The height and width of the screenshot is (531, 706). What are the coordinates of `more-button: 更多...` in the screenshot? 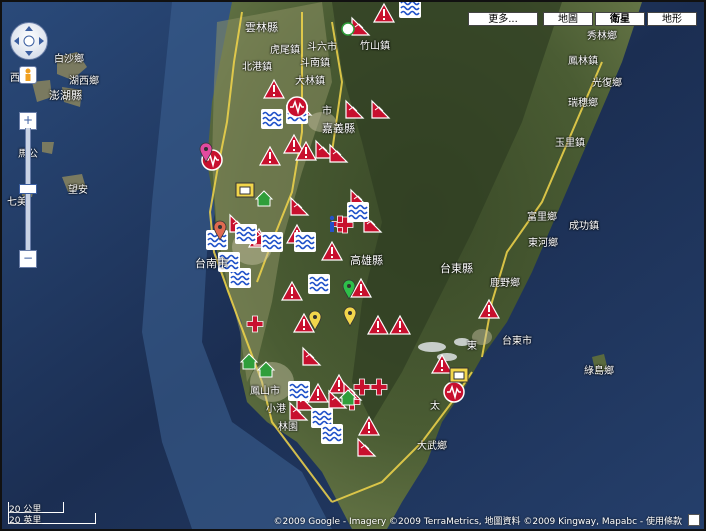 It's located at (503, 19).